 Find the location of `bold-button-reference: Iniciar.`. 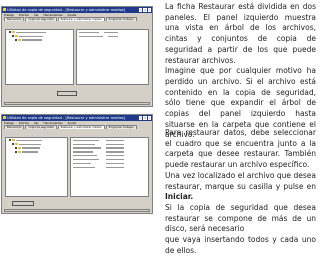

bold-button-reference: Iniciar. is located at coordinates (179, 197).